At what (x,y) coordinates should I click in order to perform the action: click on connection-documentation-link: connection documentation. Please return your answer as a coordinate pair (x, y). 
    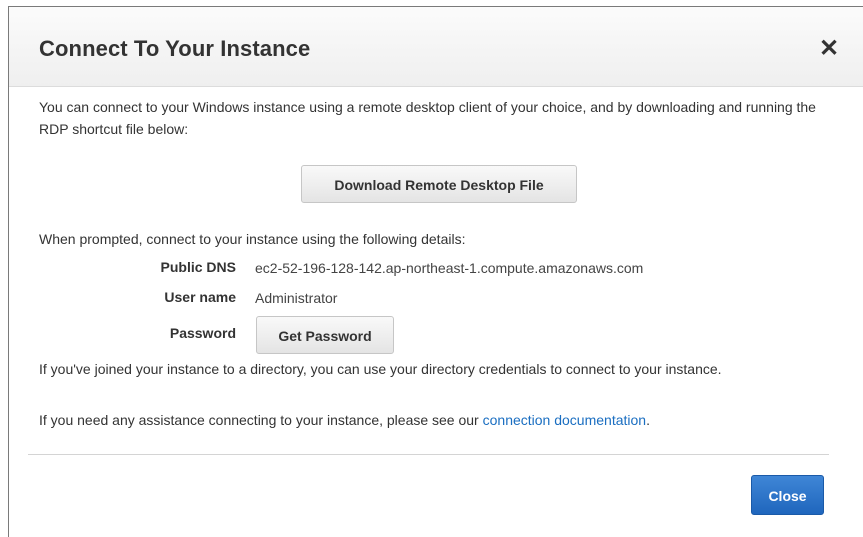
    Looking at the image, I should click on (564, 420).